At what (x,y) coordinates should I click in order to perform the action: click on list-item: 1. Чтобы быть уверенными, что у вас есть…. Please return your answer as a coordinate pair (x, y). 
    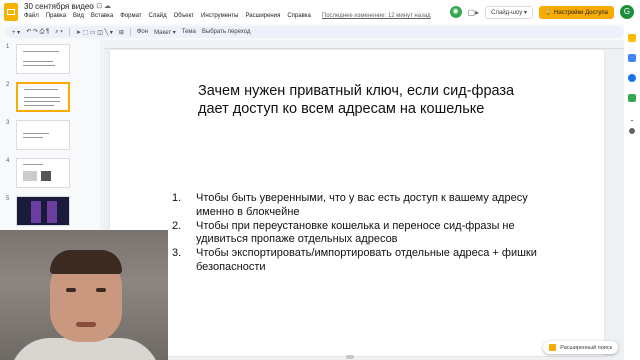
    Looking at the image, I should click on (362, 206).